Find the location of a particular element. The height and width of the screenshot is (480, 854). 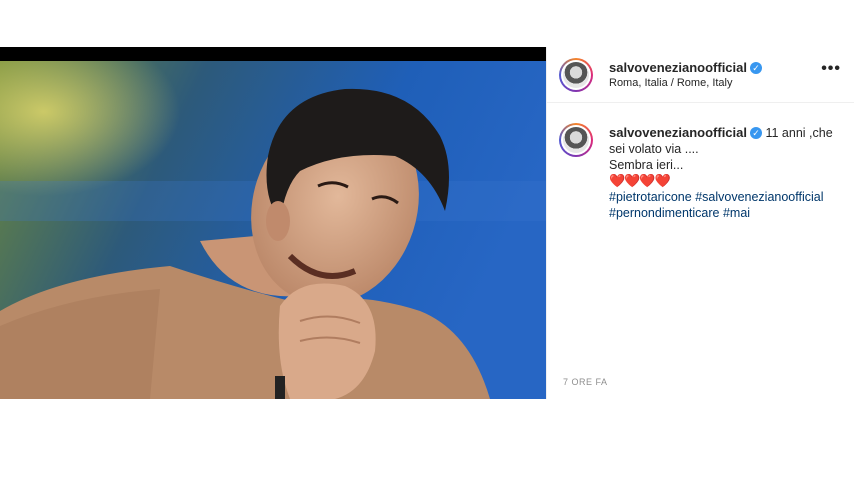

location-link: Roma, Italia / Rome, Italy is located at coordinates (671, 83).